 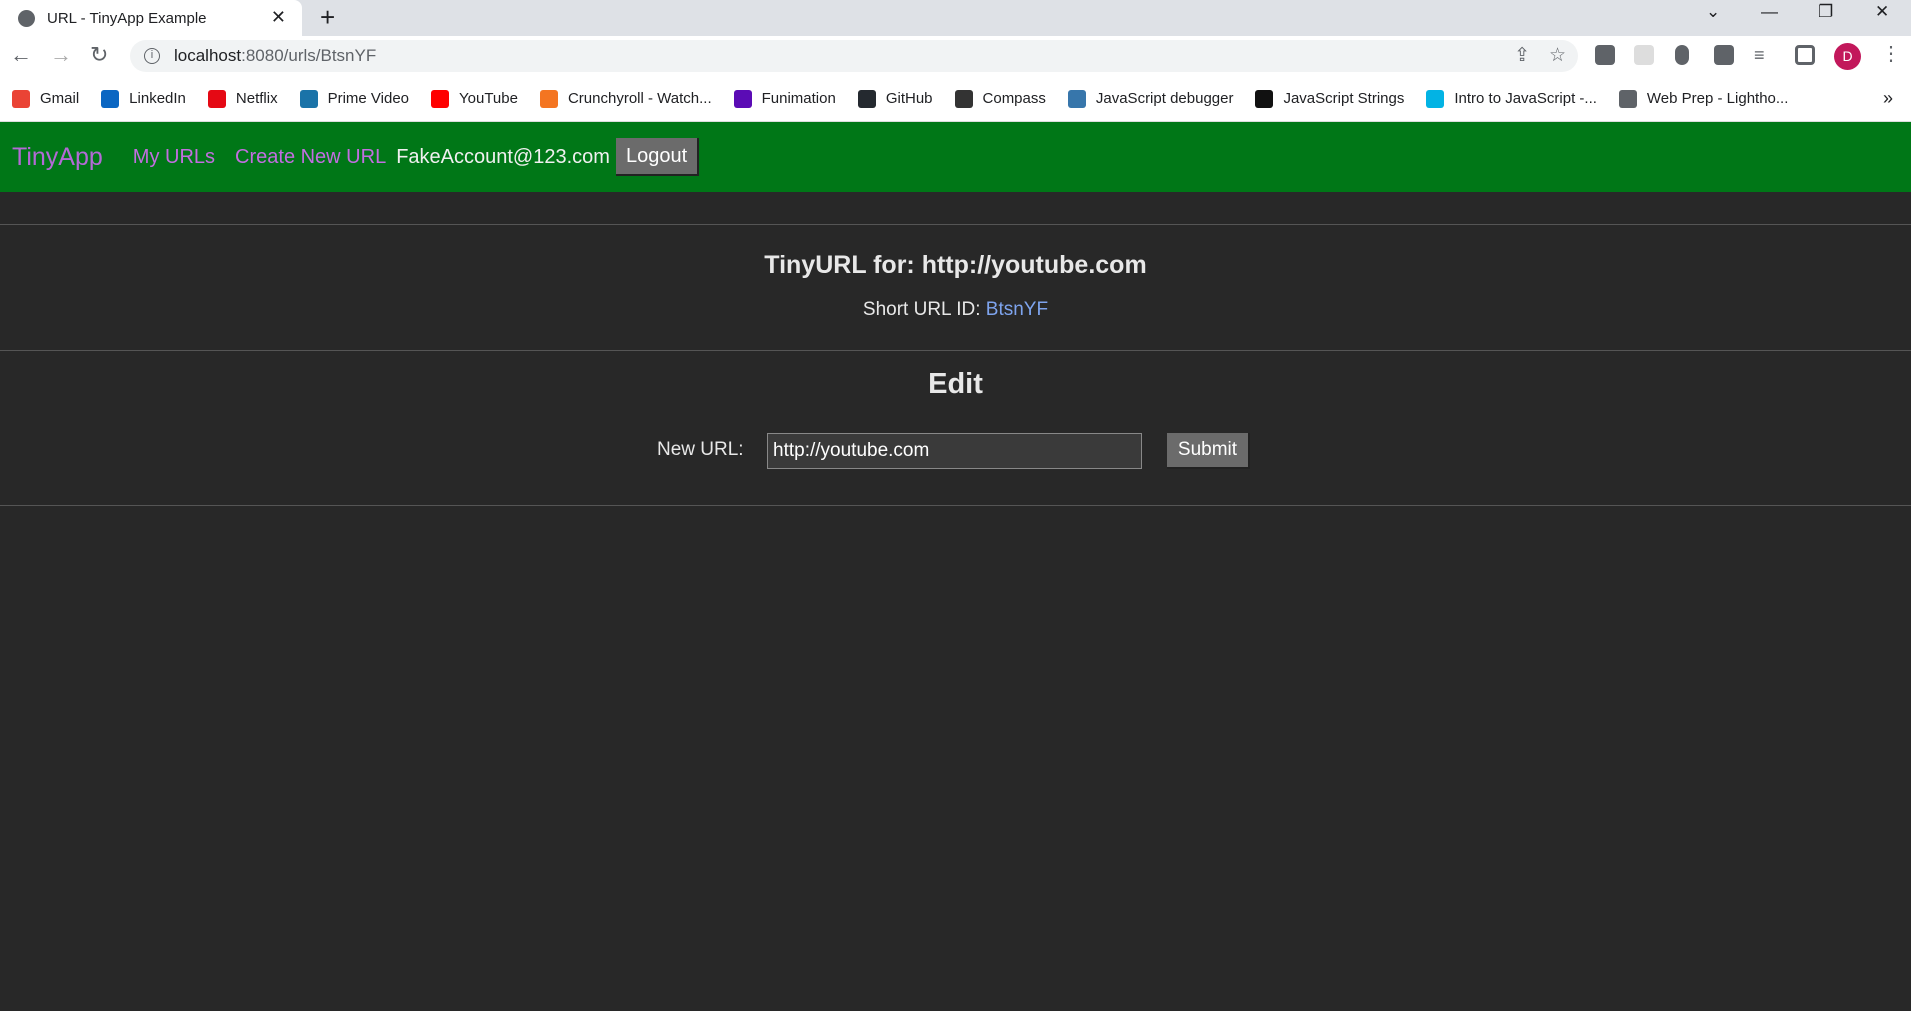 What do you see at coordinates (1891, 53) in the screenshot?
I see `menu-icon: ⋮` at bounding box center [1891, 53].